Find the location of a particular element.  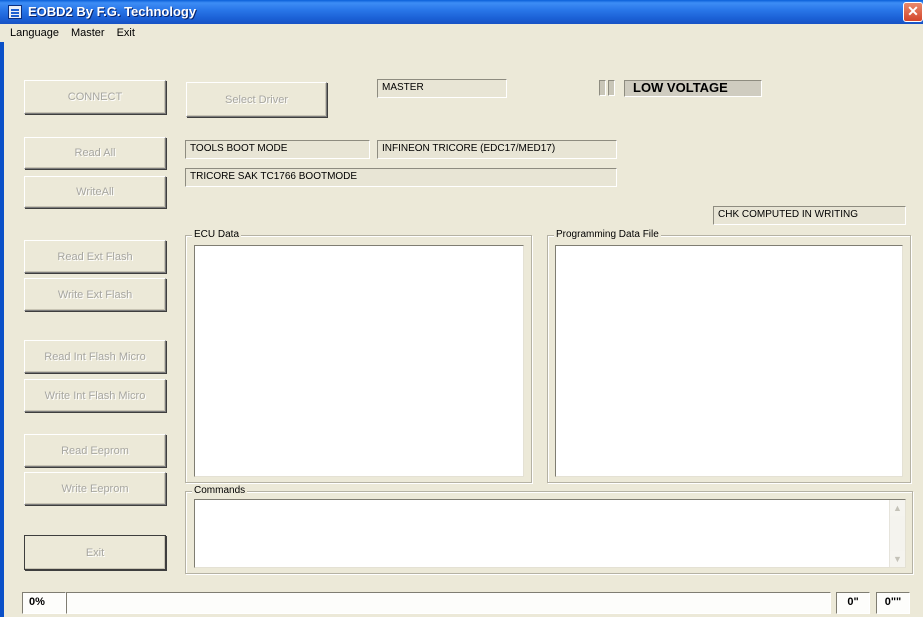

voltage-status-field: LOW VOLTAGE is located at coordinates (693, 88).